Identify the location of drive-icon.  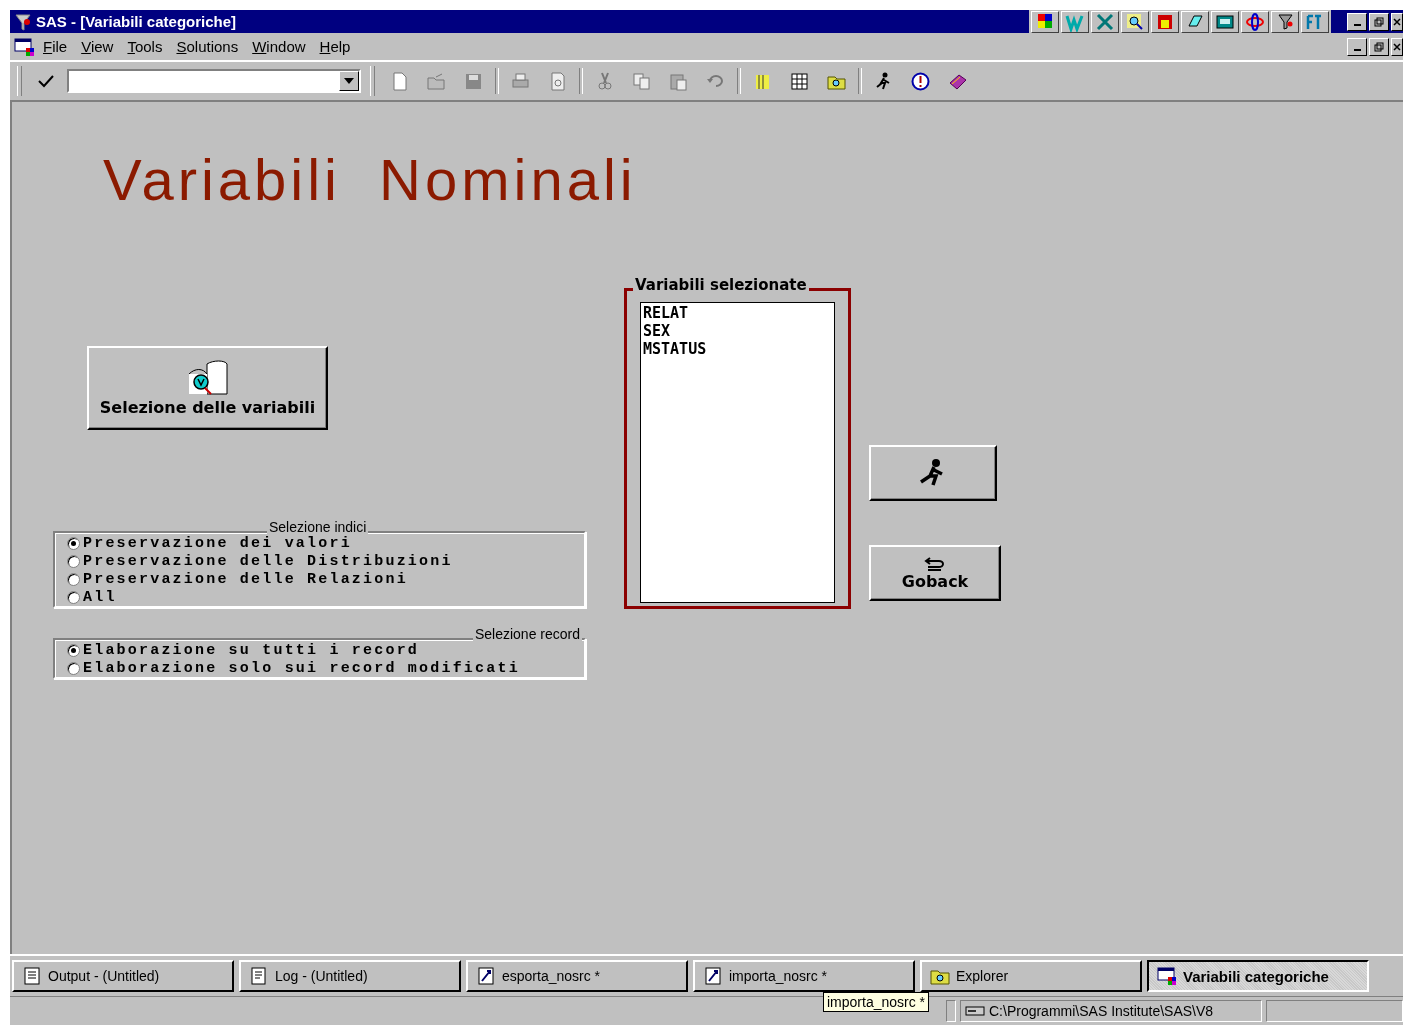
(975, 1011).